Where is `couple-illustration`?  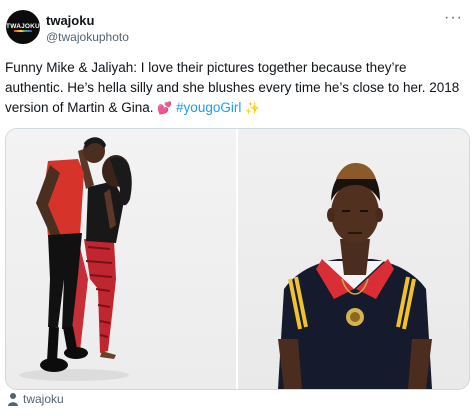 couple-illustration is located at coordinates (75, 259).